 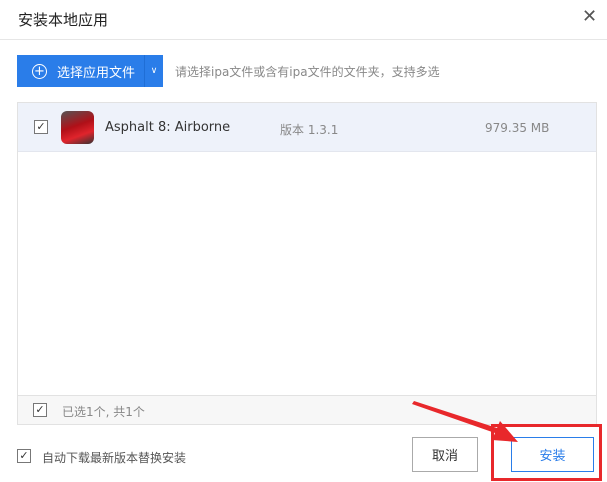 I want to click on plus-circle-icon: +, so click(x=39, y=71).